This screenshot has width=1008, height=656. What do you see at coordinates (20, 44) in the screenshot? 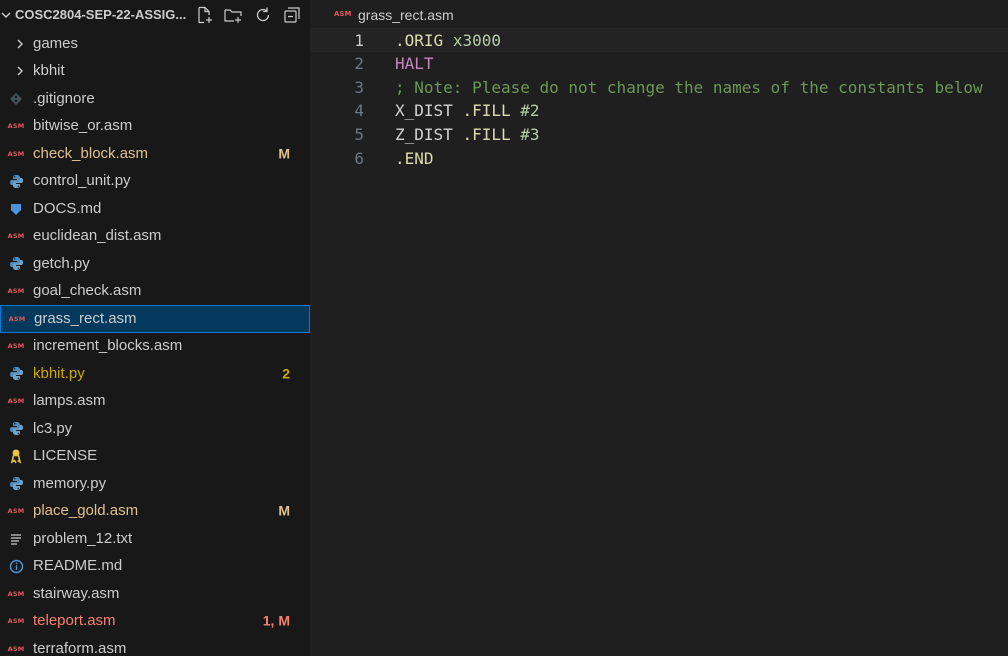
I see `chevron-right-icon` at bounding box center [20, 44].